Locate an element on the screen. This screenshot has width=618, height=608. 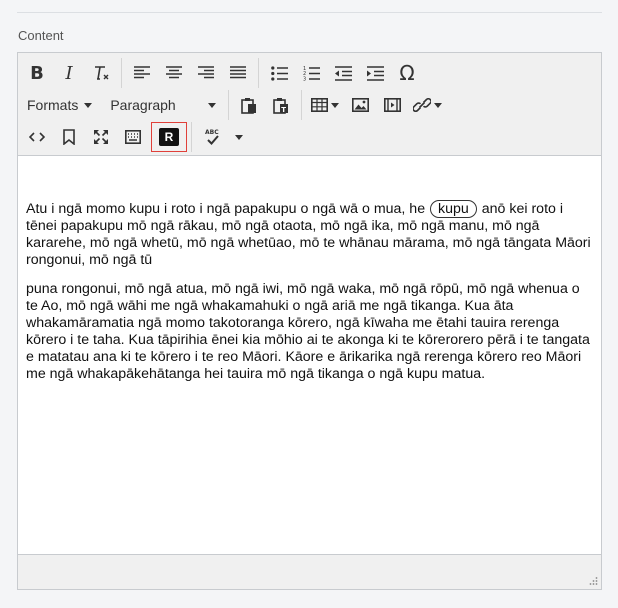
anchor-button is located at coordinates (69, 137).